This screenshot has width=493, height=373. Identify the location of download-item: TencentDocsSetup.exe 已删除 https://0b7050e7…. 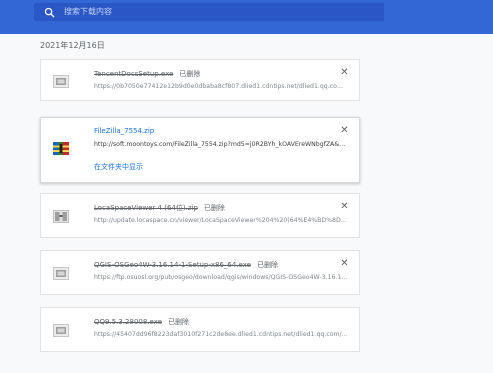
(200, 80).